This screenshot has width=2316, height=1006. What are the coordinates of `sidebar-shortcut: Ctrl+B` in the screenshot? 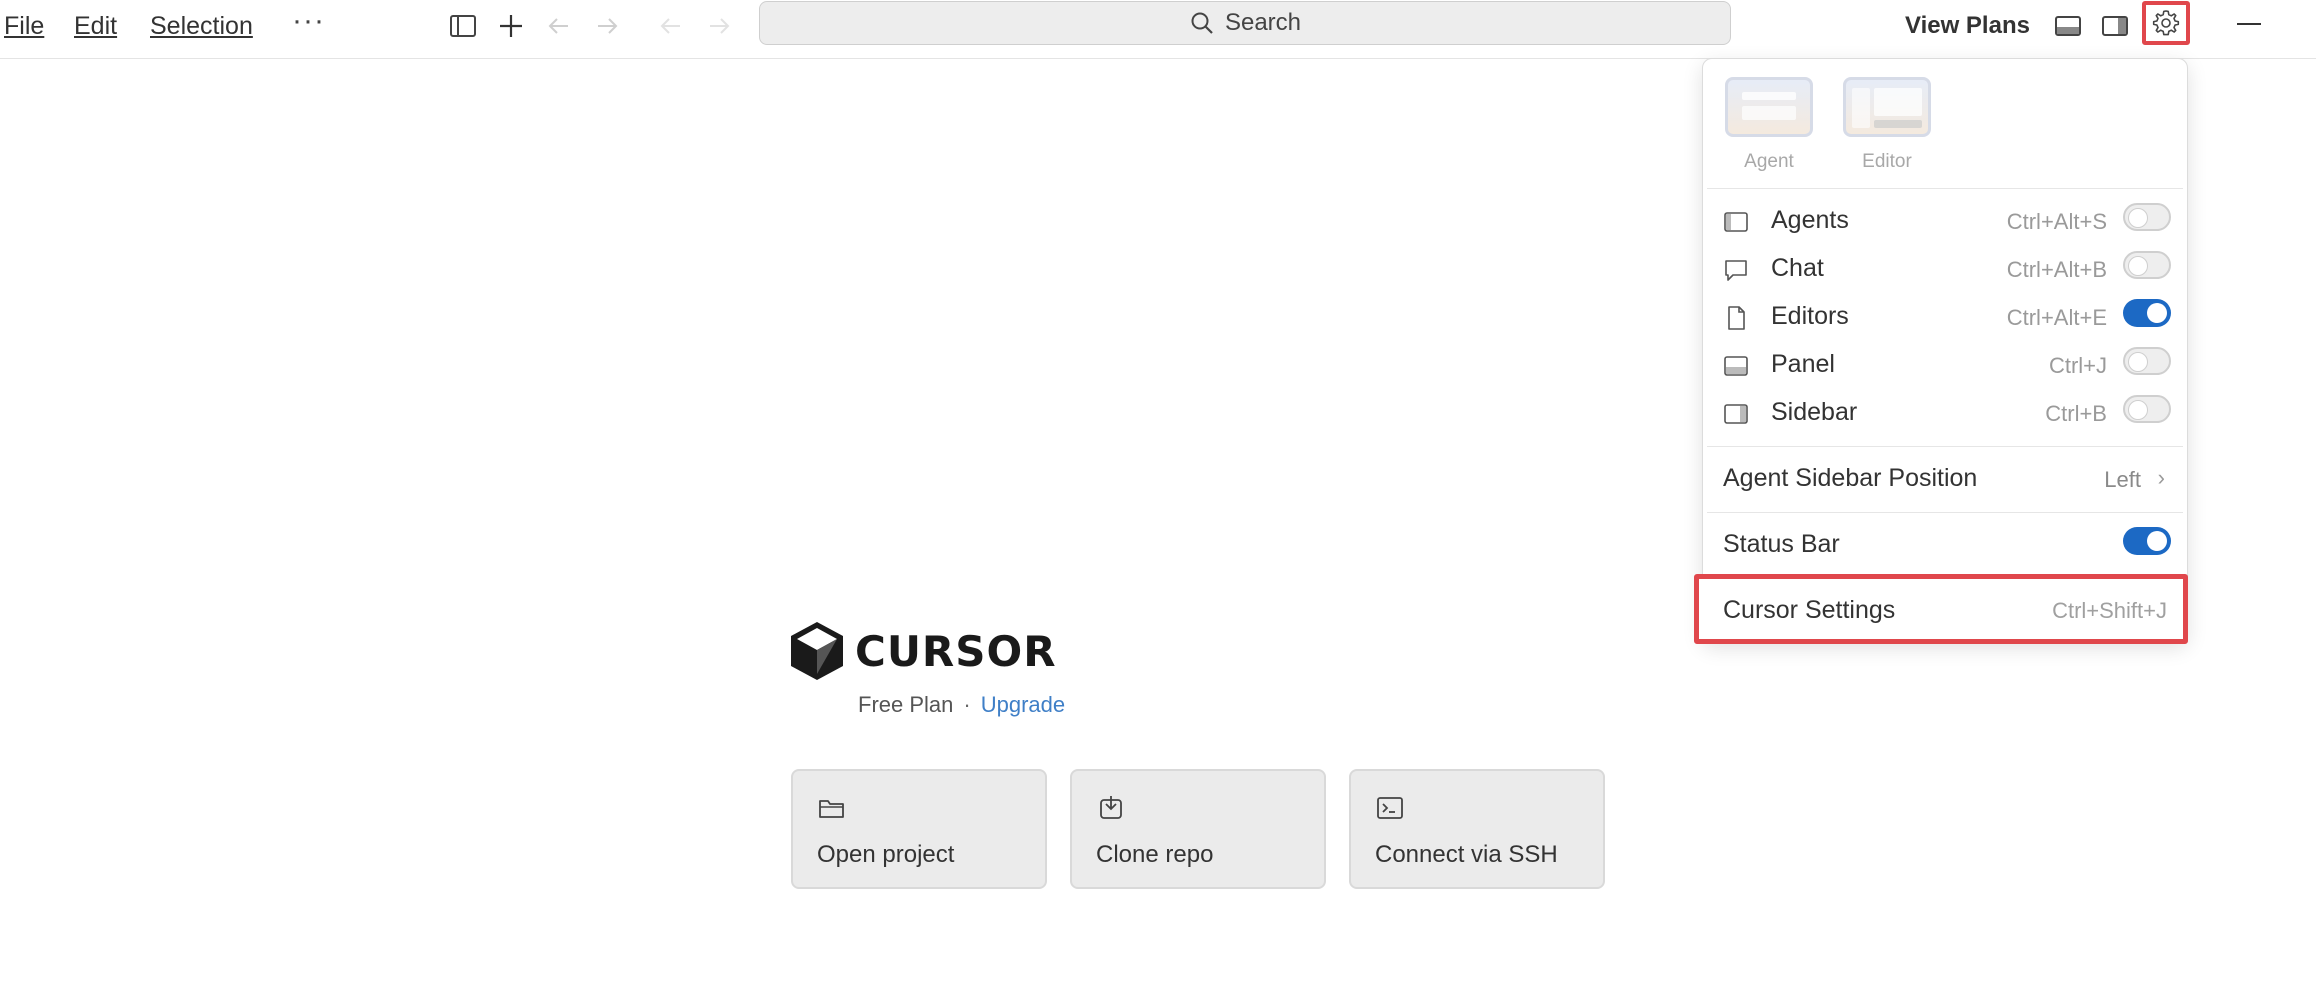 It's located at (2076, 413).